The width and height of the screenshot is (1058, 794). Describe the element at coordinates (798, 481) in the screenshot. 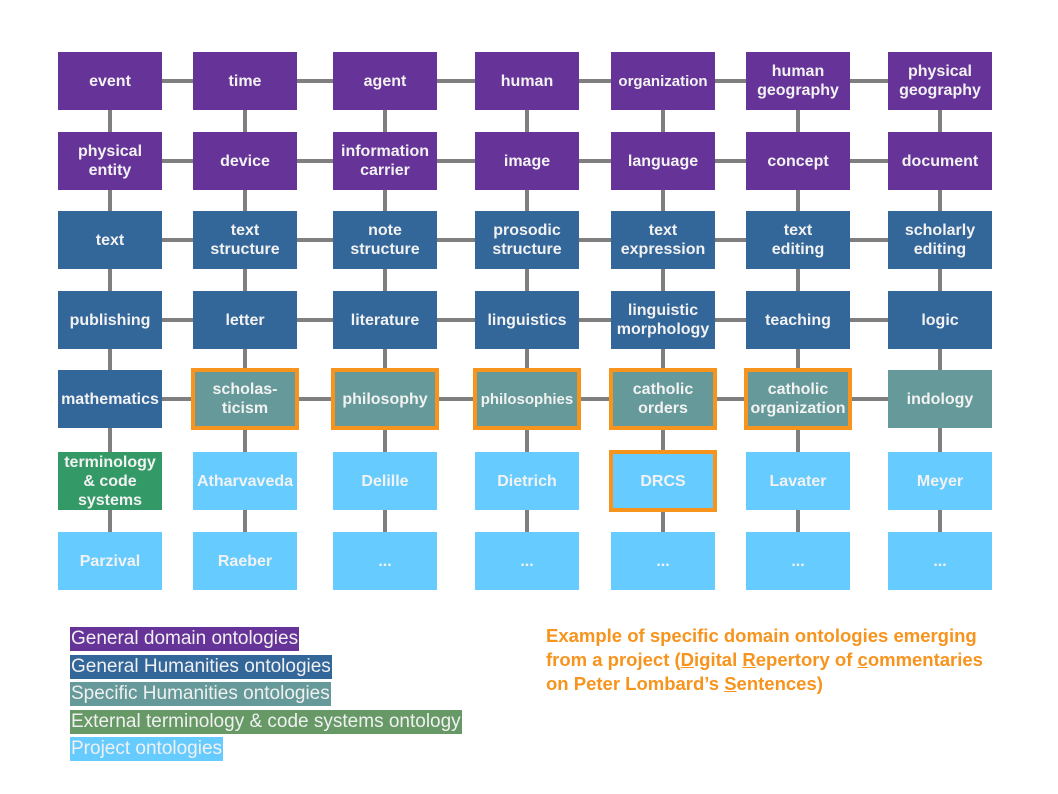

I see `ontology-node-project: Lavater` at that location.